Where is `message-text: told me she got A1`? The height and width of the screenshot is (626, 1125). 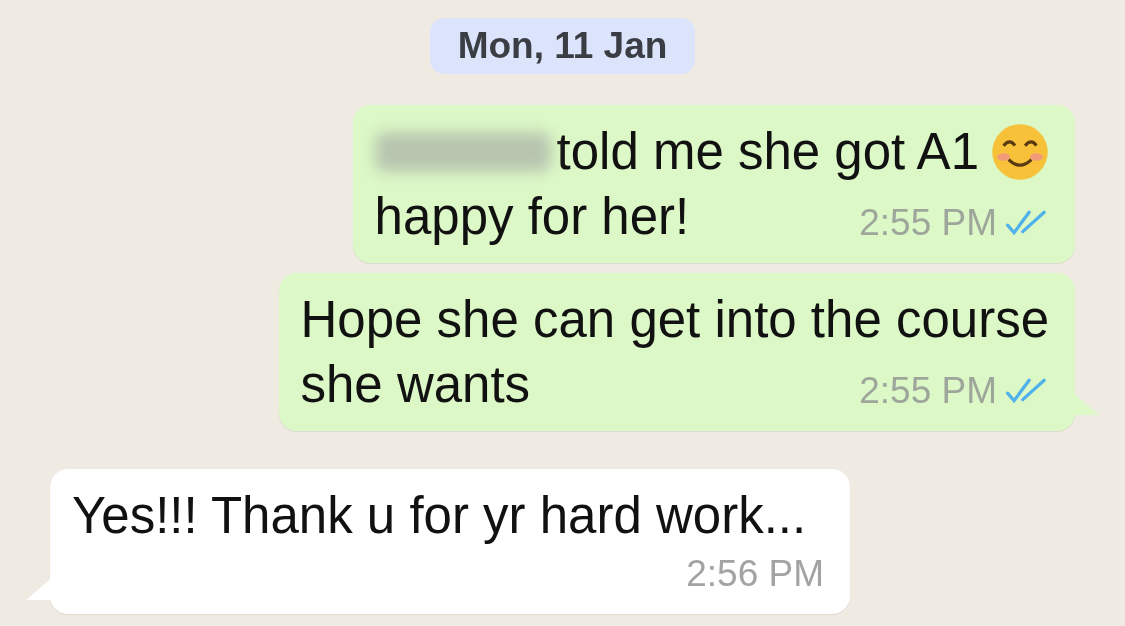
message-text: told me she got A1 is located at coordinates (767, 152).